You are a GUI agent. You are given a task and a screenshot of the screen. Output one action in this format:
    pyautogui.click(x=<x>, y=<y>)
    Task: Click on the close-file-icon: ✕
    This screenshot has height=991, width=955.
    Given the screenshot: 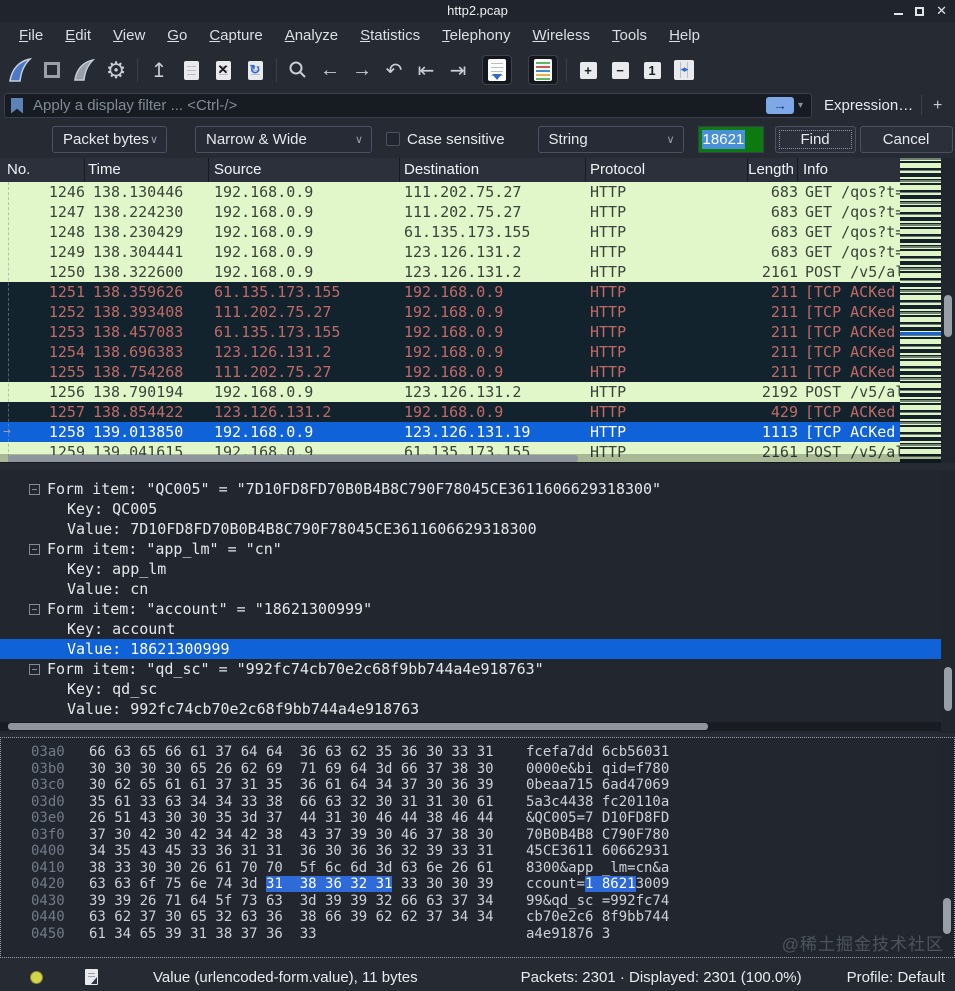 What is the action you would take?
    pyautogui.click(x=223, y=70)
    